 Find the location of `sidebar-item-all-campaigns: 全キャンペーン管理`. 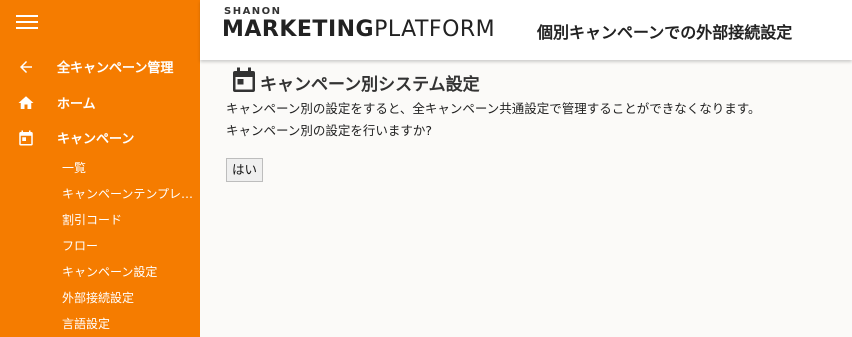

sidebar-item-all-campaigns: 全キャンペーン管理 is located at coordinates (100, 66).